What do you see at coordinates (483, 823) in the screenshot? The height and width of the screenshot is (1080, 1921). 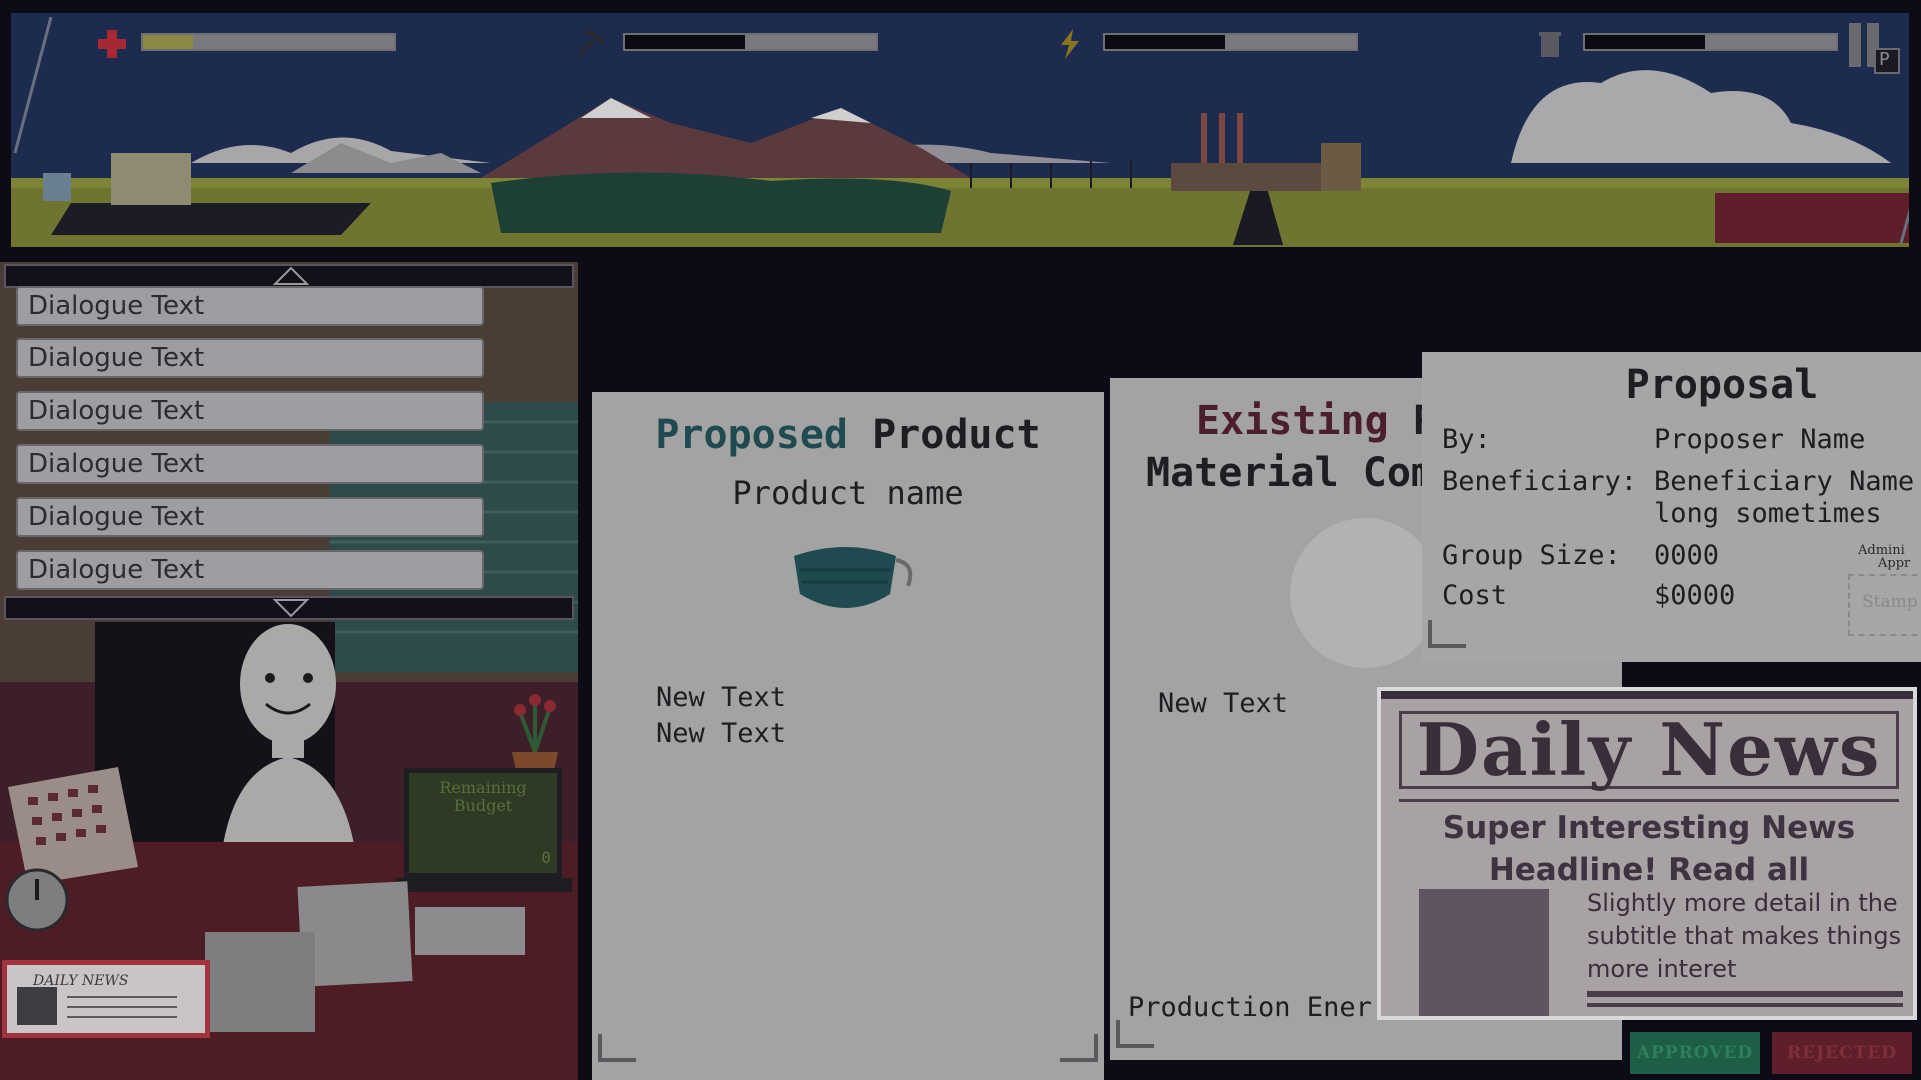 I see `laptop-screen: Remaining Budget 0` at bounding box center [483, 823].